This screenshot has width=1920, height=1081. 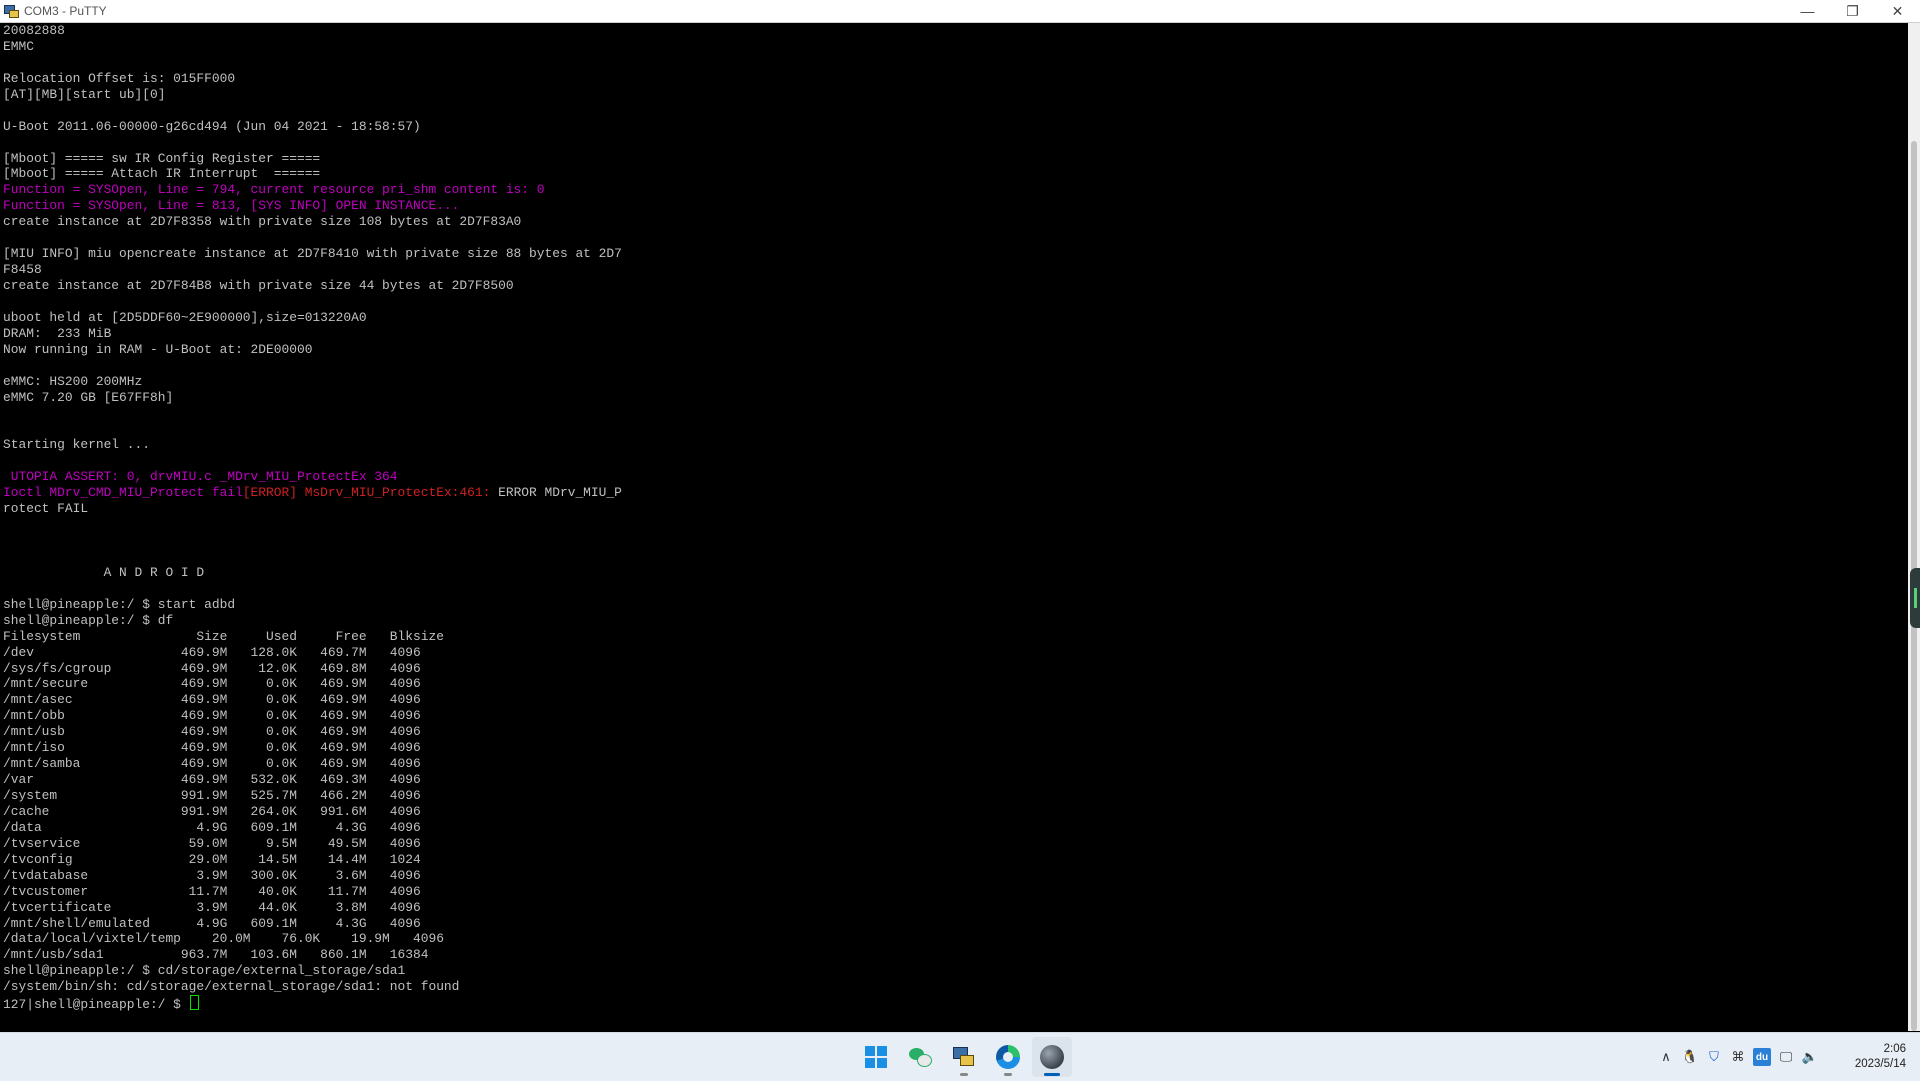 What do you see at coordinates (96, 1005) in the screenshot?
I see `terminal-text-segment: 127|shell@pineapple:/ $` at bounding box center [96, 1005].